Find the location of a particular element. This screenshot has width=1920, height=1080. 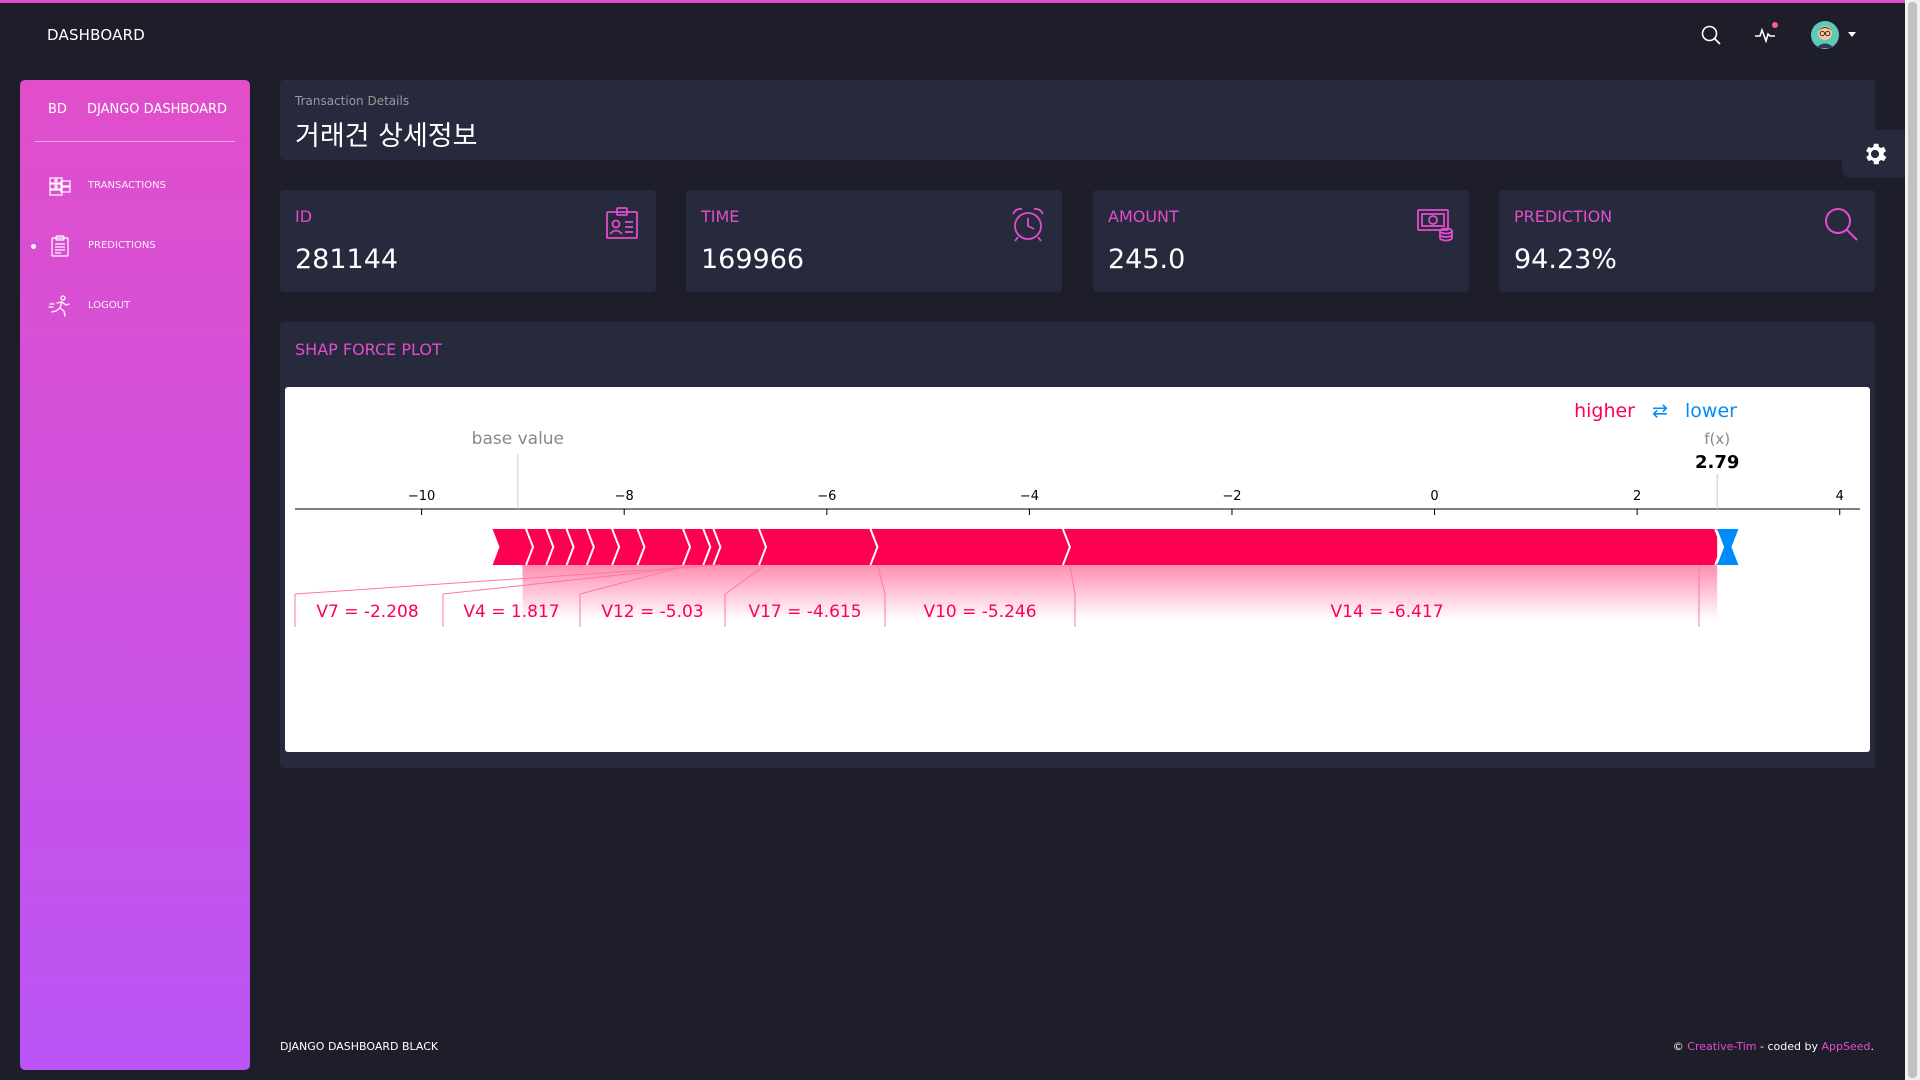

x-tick-label: −2 is located at coordinates (1231, 496).